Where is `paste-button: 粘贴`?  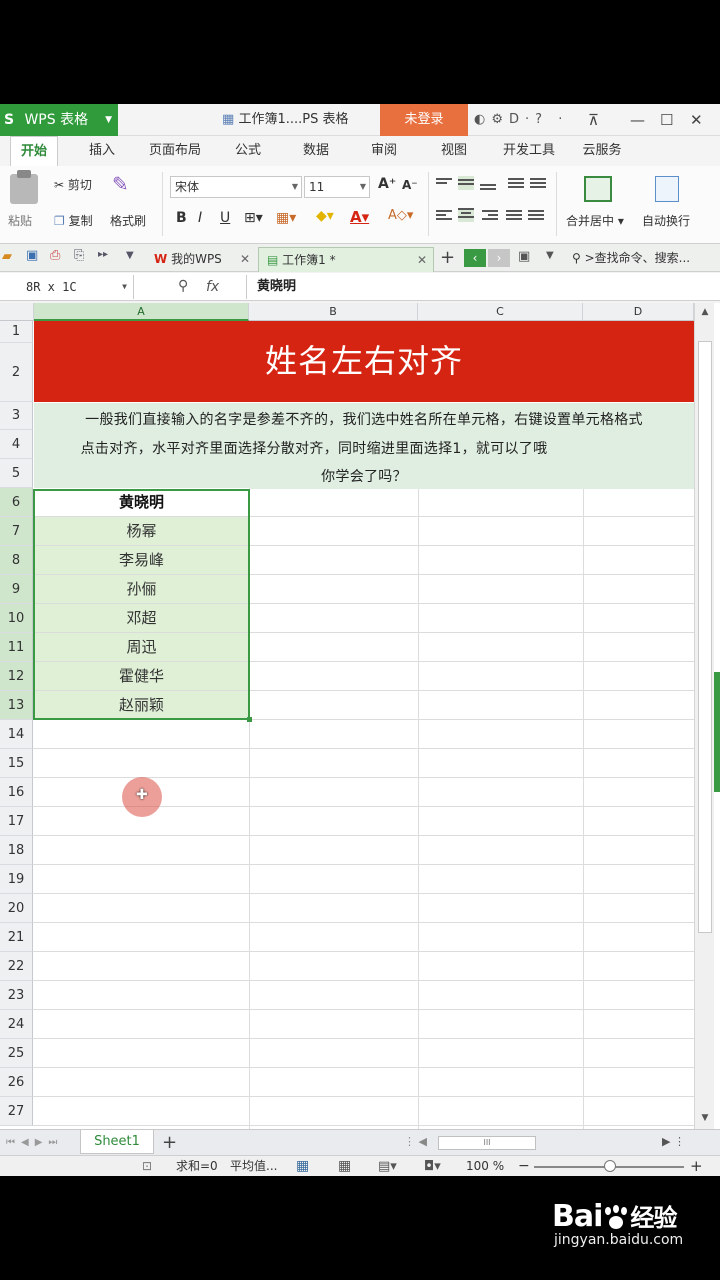
paste-button: 粘贴 is located at coordinates (20, 220).